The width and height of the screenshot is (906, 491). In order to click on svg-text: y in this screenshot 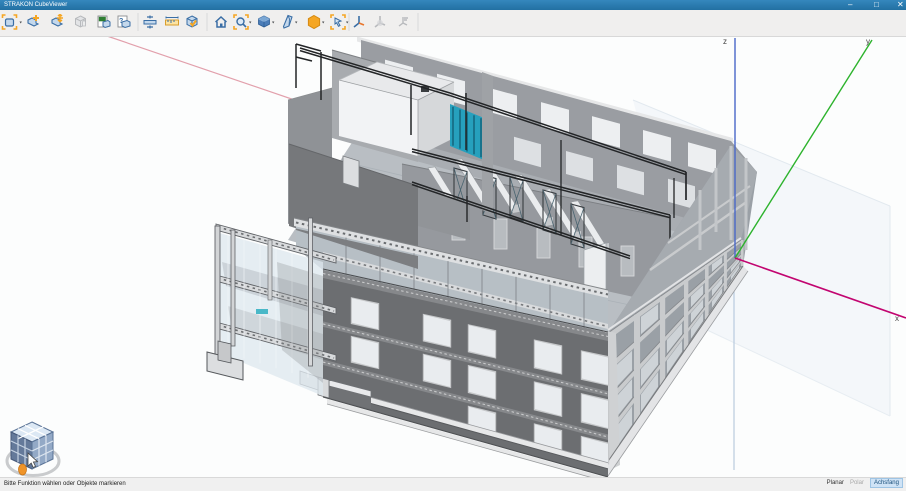, I will do `click(868, 41)`.